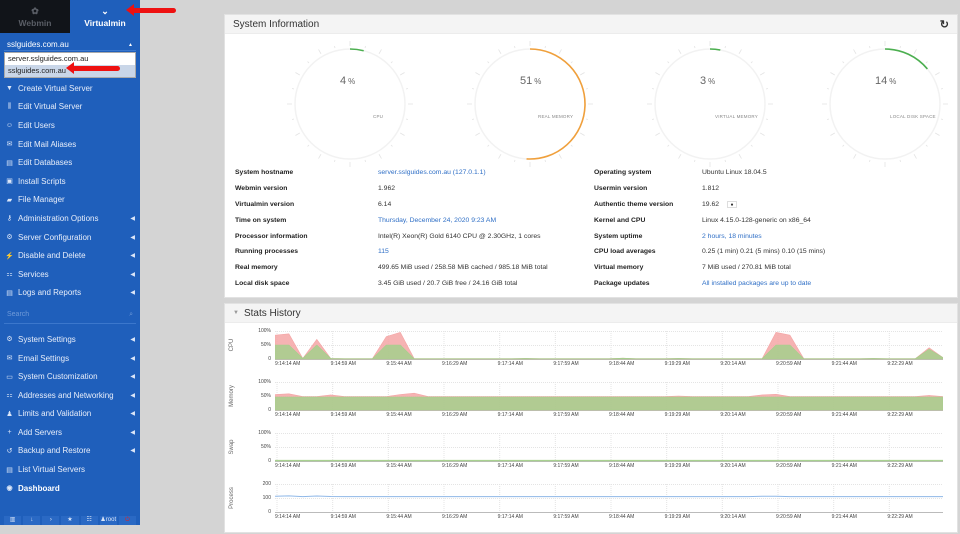 The height and width of the screenshot is (534, 960). I want to click on users-icon: ☺, so click(9, 125).